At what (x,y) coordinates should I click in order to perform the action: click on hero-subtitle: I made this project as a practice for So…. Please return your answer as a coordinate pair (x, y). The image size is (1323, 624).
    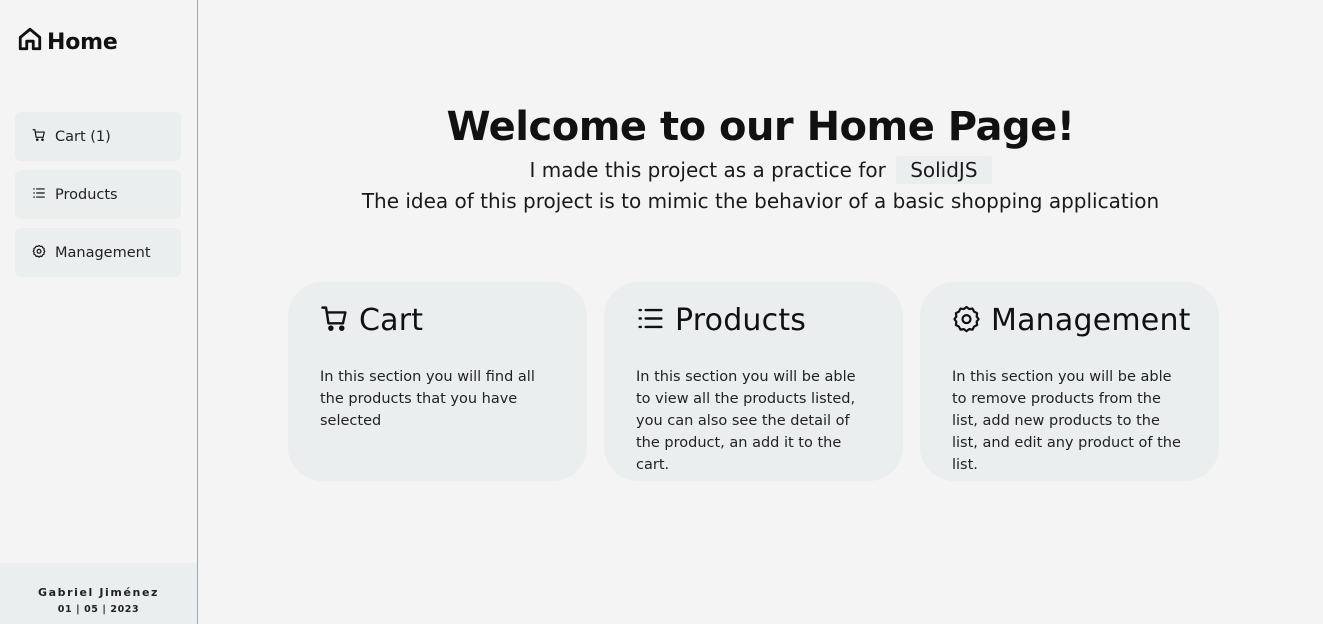
    Looking at the image, I should click on (760, 170).